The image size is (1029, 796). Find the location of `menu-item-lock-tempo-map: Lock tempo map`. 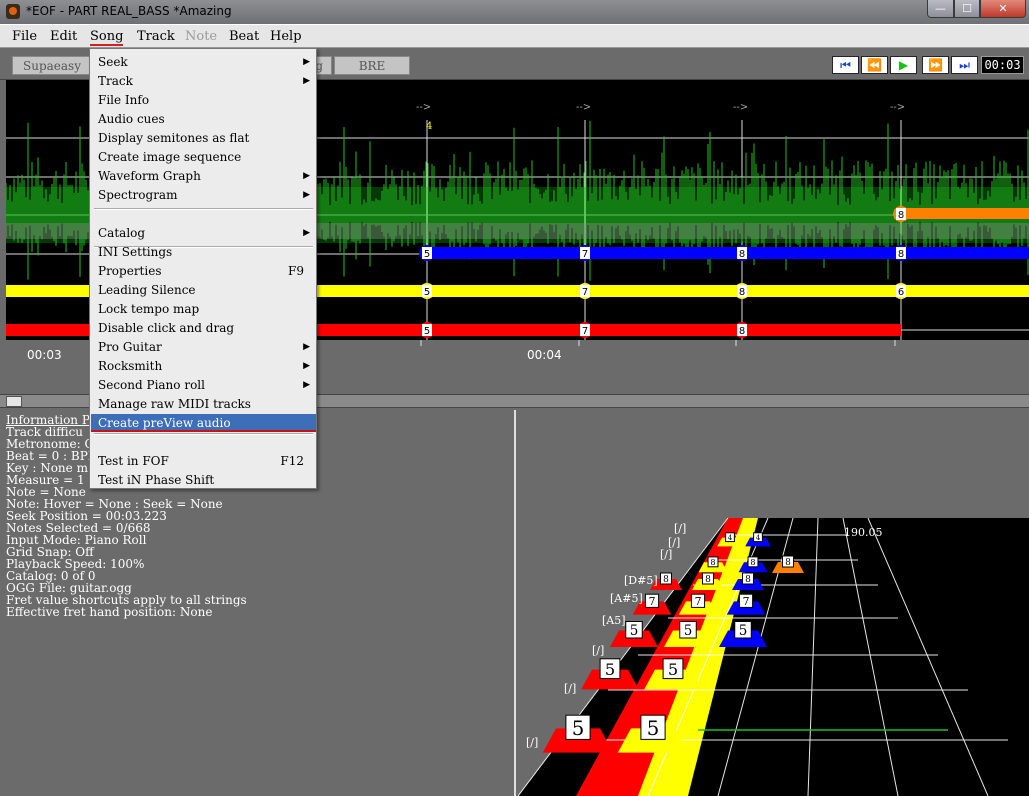

menu-item-lock-tempo-map: Lock tempo map is located at coordinates (203, 309).